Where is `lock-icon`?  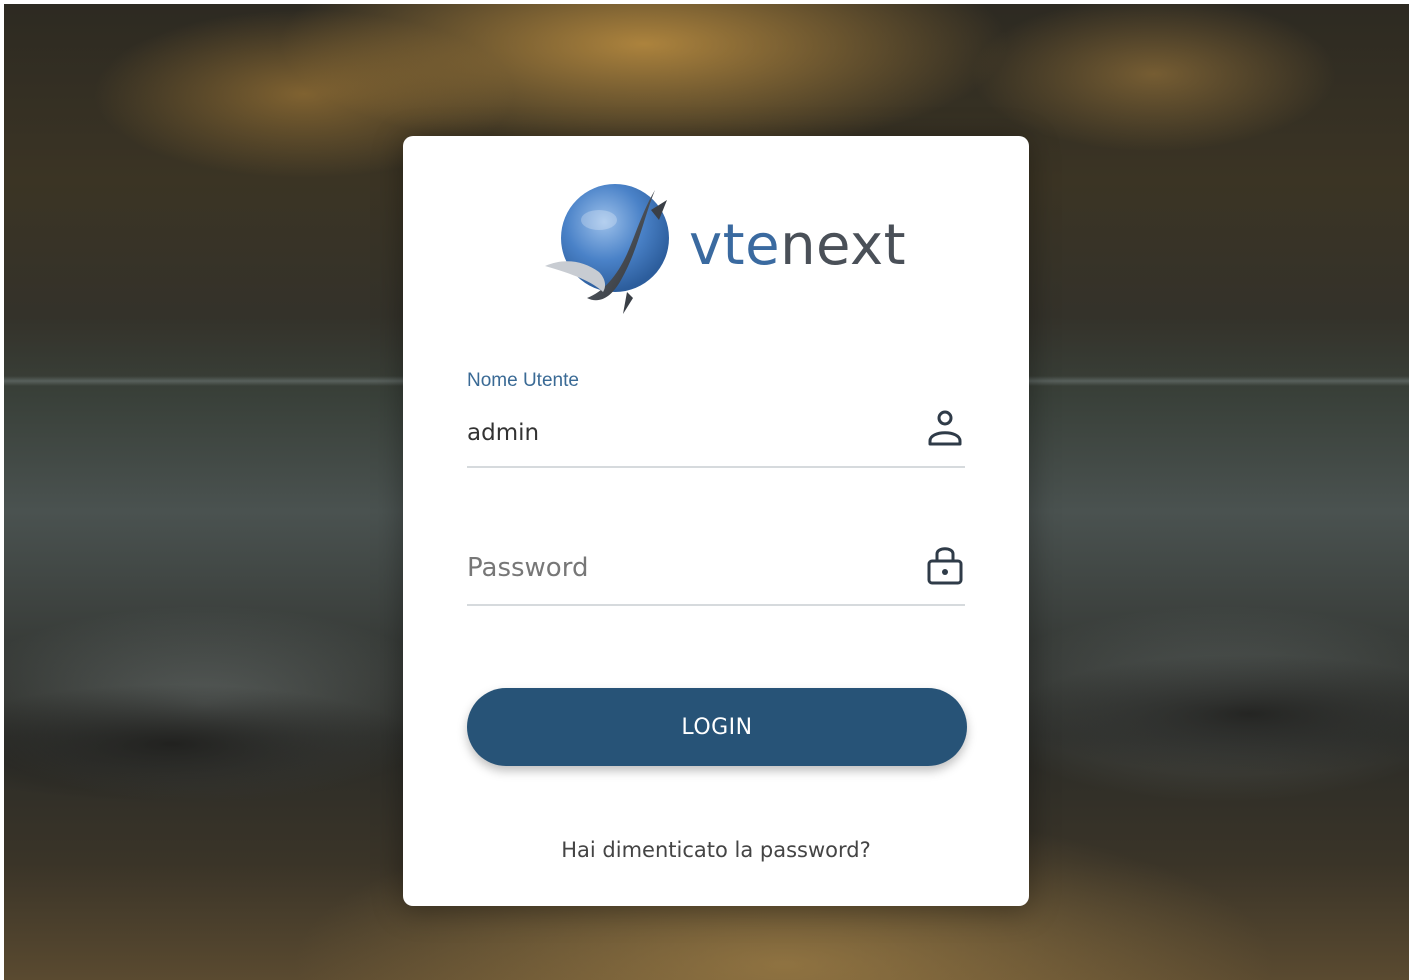
lock-icon is located at coordinates (945, 566).